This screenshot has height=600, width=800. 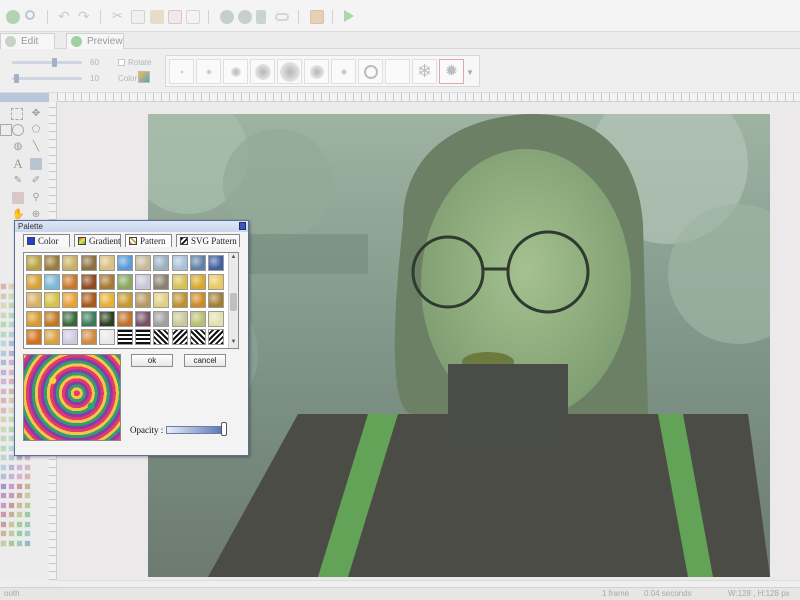 I want to click on redo-icon: ↷, so click(x=85, y=16).